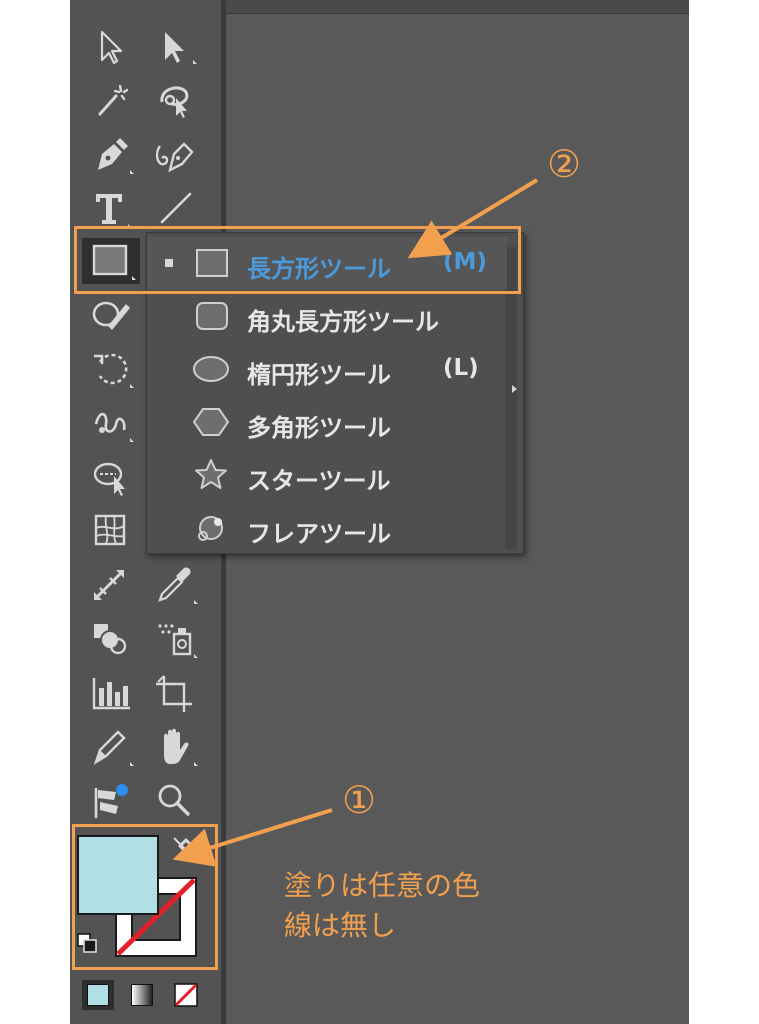 This screenshot has width=759, height=1024. I want to click on menu-item-label: フレアツール, so click(319, 534).